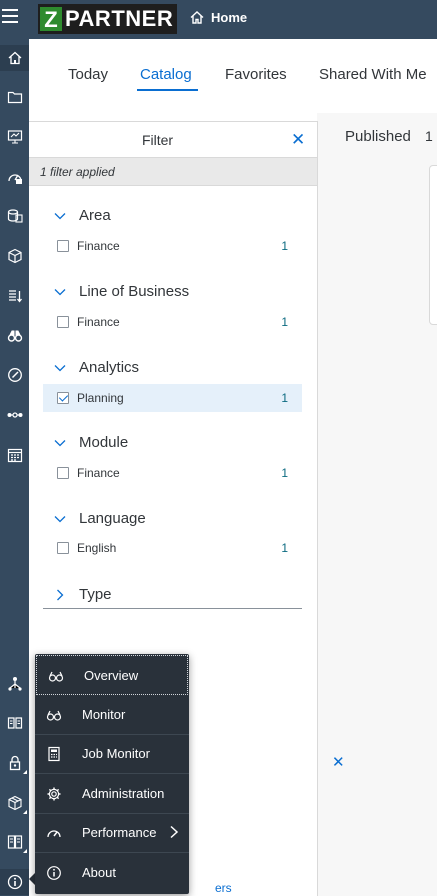  Describe the element at coordinates (172, 548) in the screenshot. I see `filter-option: English 1` at that location.